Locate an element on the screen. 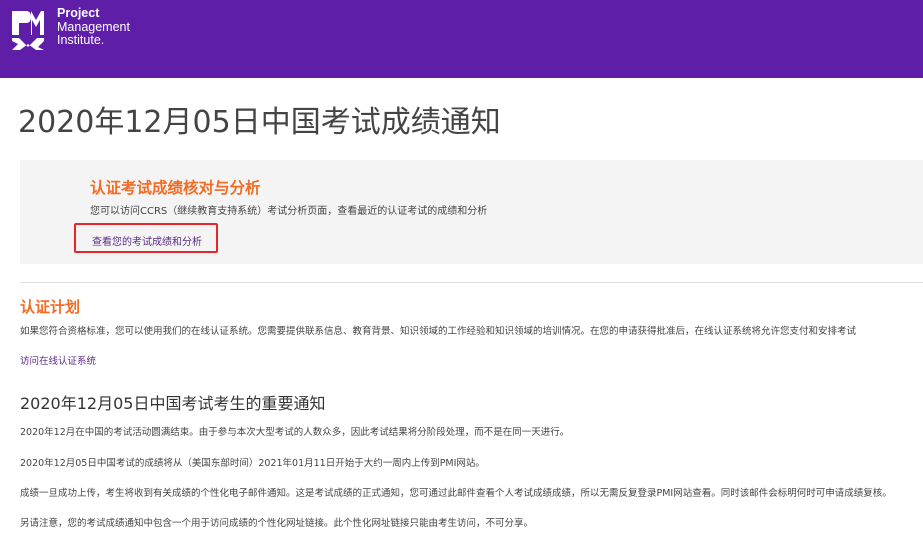 The width and height of the screenshot is (923, 537). site-header: Project Management Institute. is located at coordinates (461, 39).